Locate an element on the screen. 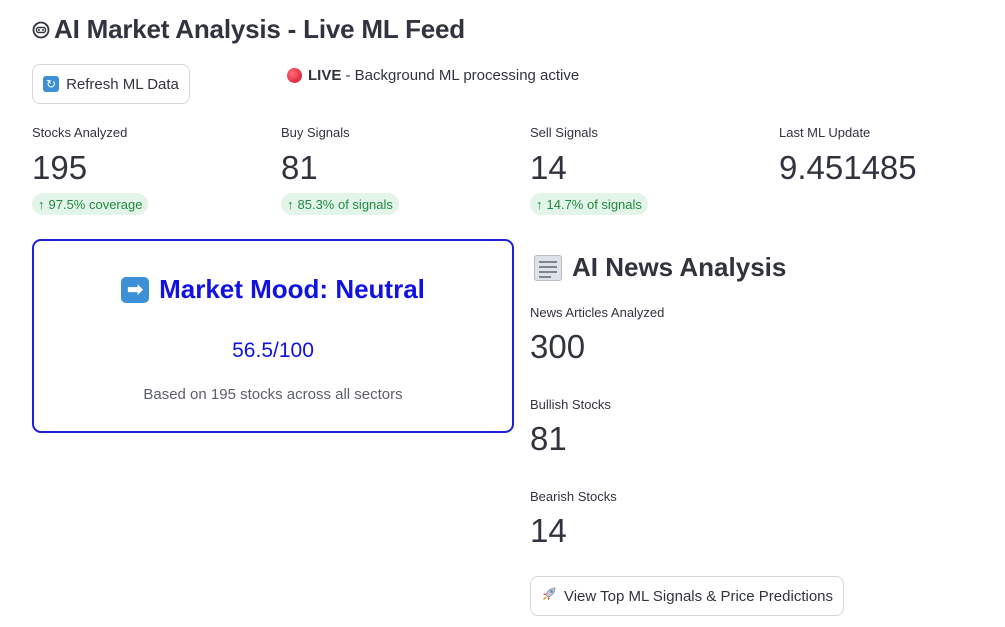 This screenshot has width=1005, height=627. metric-buy-signals: Buy Signals 81 ↑ 85.3% of signals is located at coordinates (396, 169).